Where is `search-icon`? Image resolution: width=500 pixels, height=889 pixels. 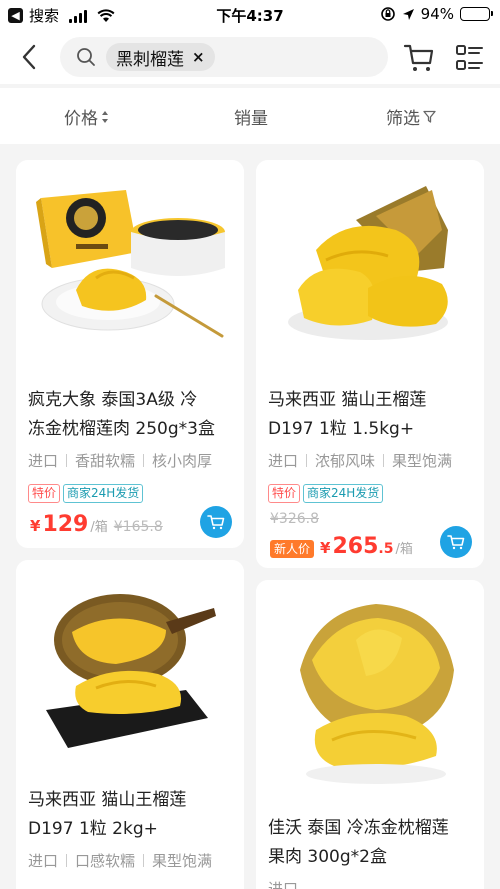
search-icon is located at coordinates (86, 57).